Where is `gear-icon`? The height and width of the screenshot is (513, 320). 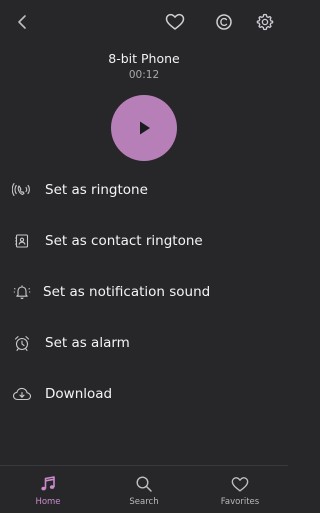 gear-icon is located at coordinates (265, 22).